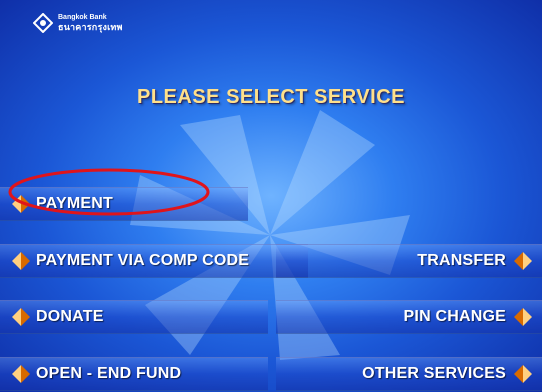 Image resolution: width=542 pixels, height=392 pixels. I want to click on payment-via-comp-code-button: PAYMENT VIA COMP CODE, so click(154, 261).